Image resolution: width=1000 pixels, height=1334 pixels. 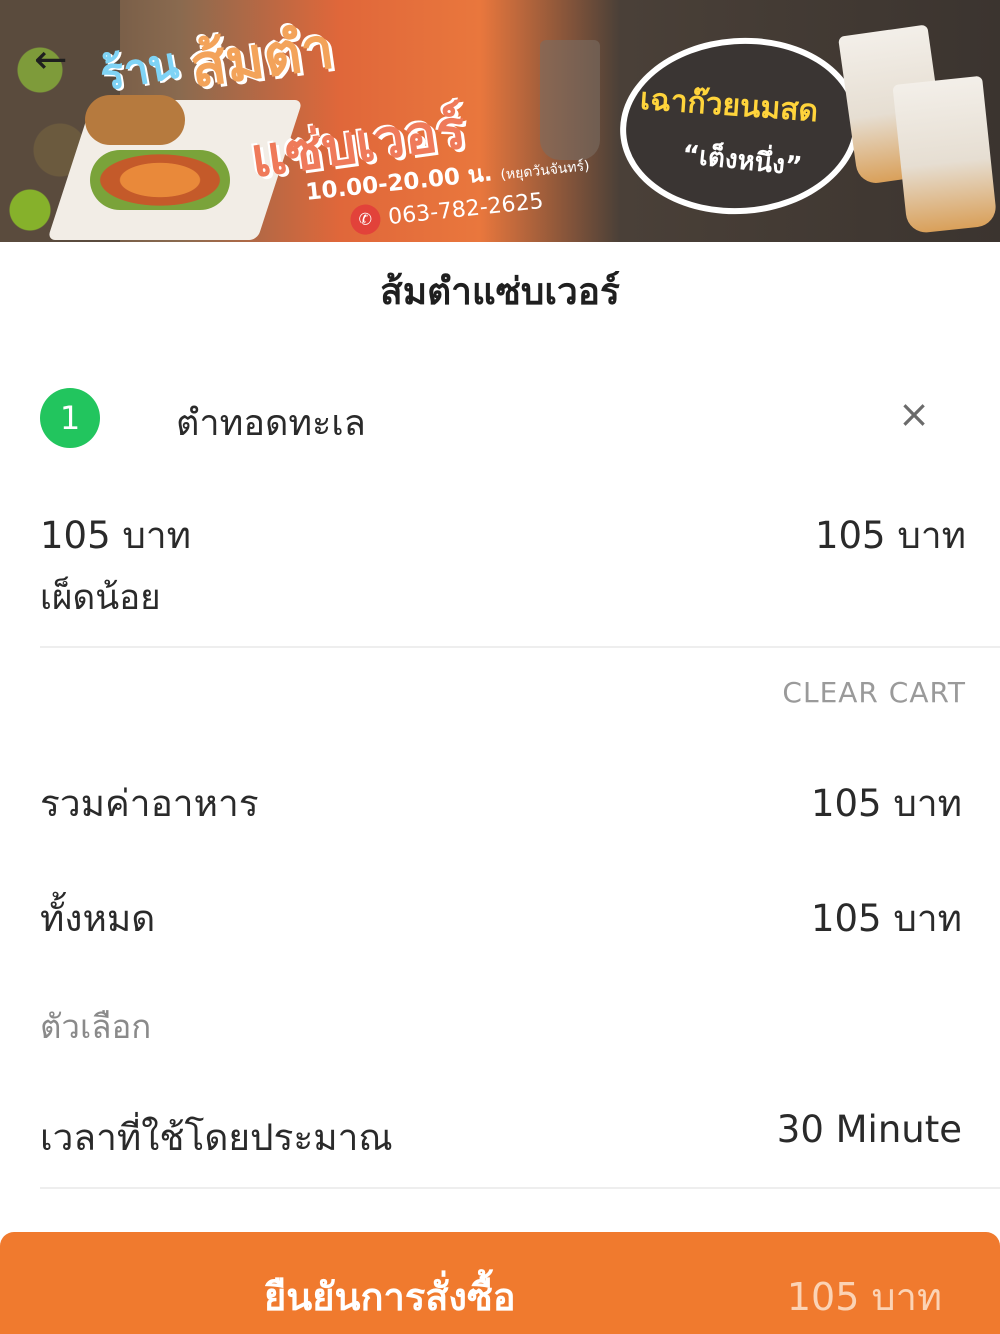 I want to click on close-icon: ×, so click(x=914, y=414).